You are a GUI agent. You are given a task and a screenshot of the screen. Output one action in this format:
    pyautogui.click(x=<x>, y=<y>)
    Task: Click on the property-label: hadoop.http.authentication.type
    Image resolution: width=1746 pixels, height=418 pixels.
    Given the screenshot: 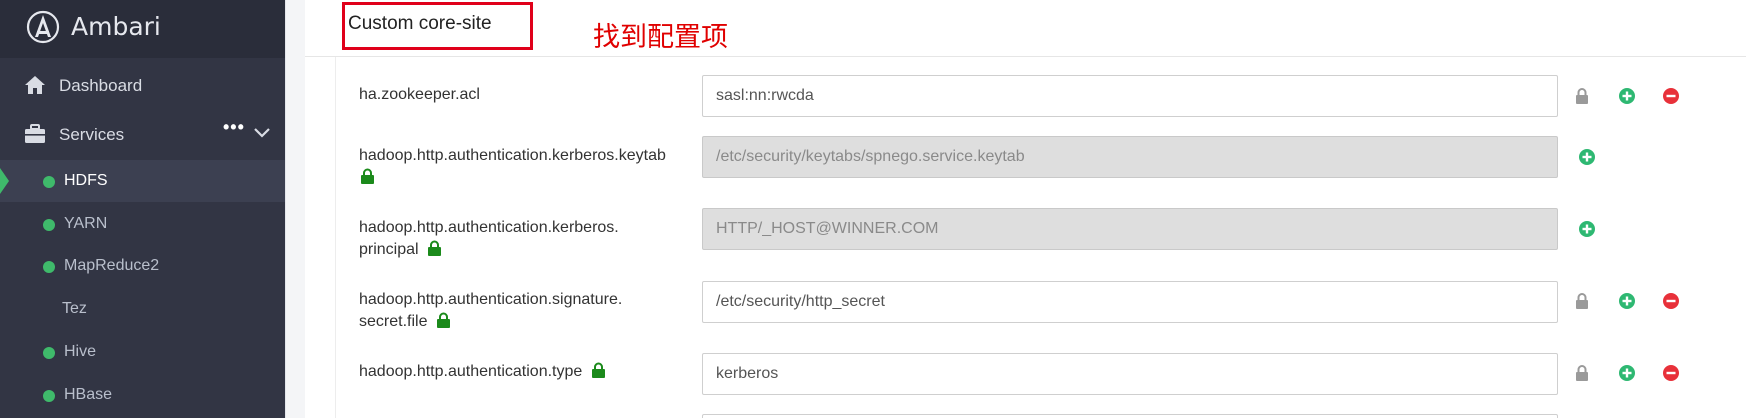 What is the action you would take?
    pyautogui.click(x=482, y=372)
    